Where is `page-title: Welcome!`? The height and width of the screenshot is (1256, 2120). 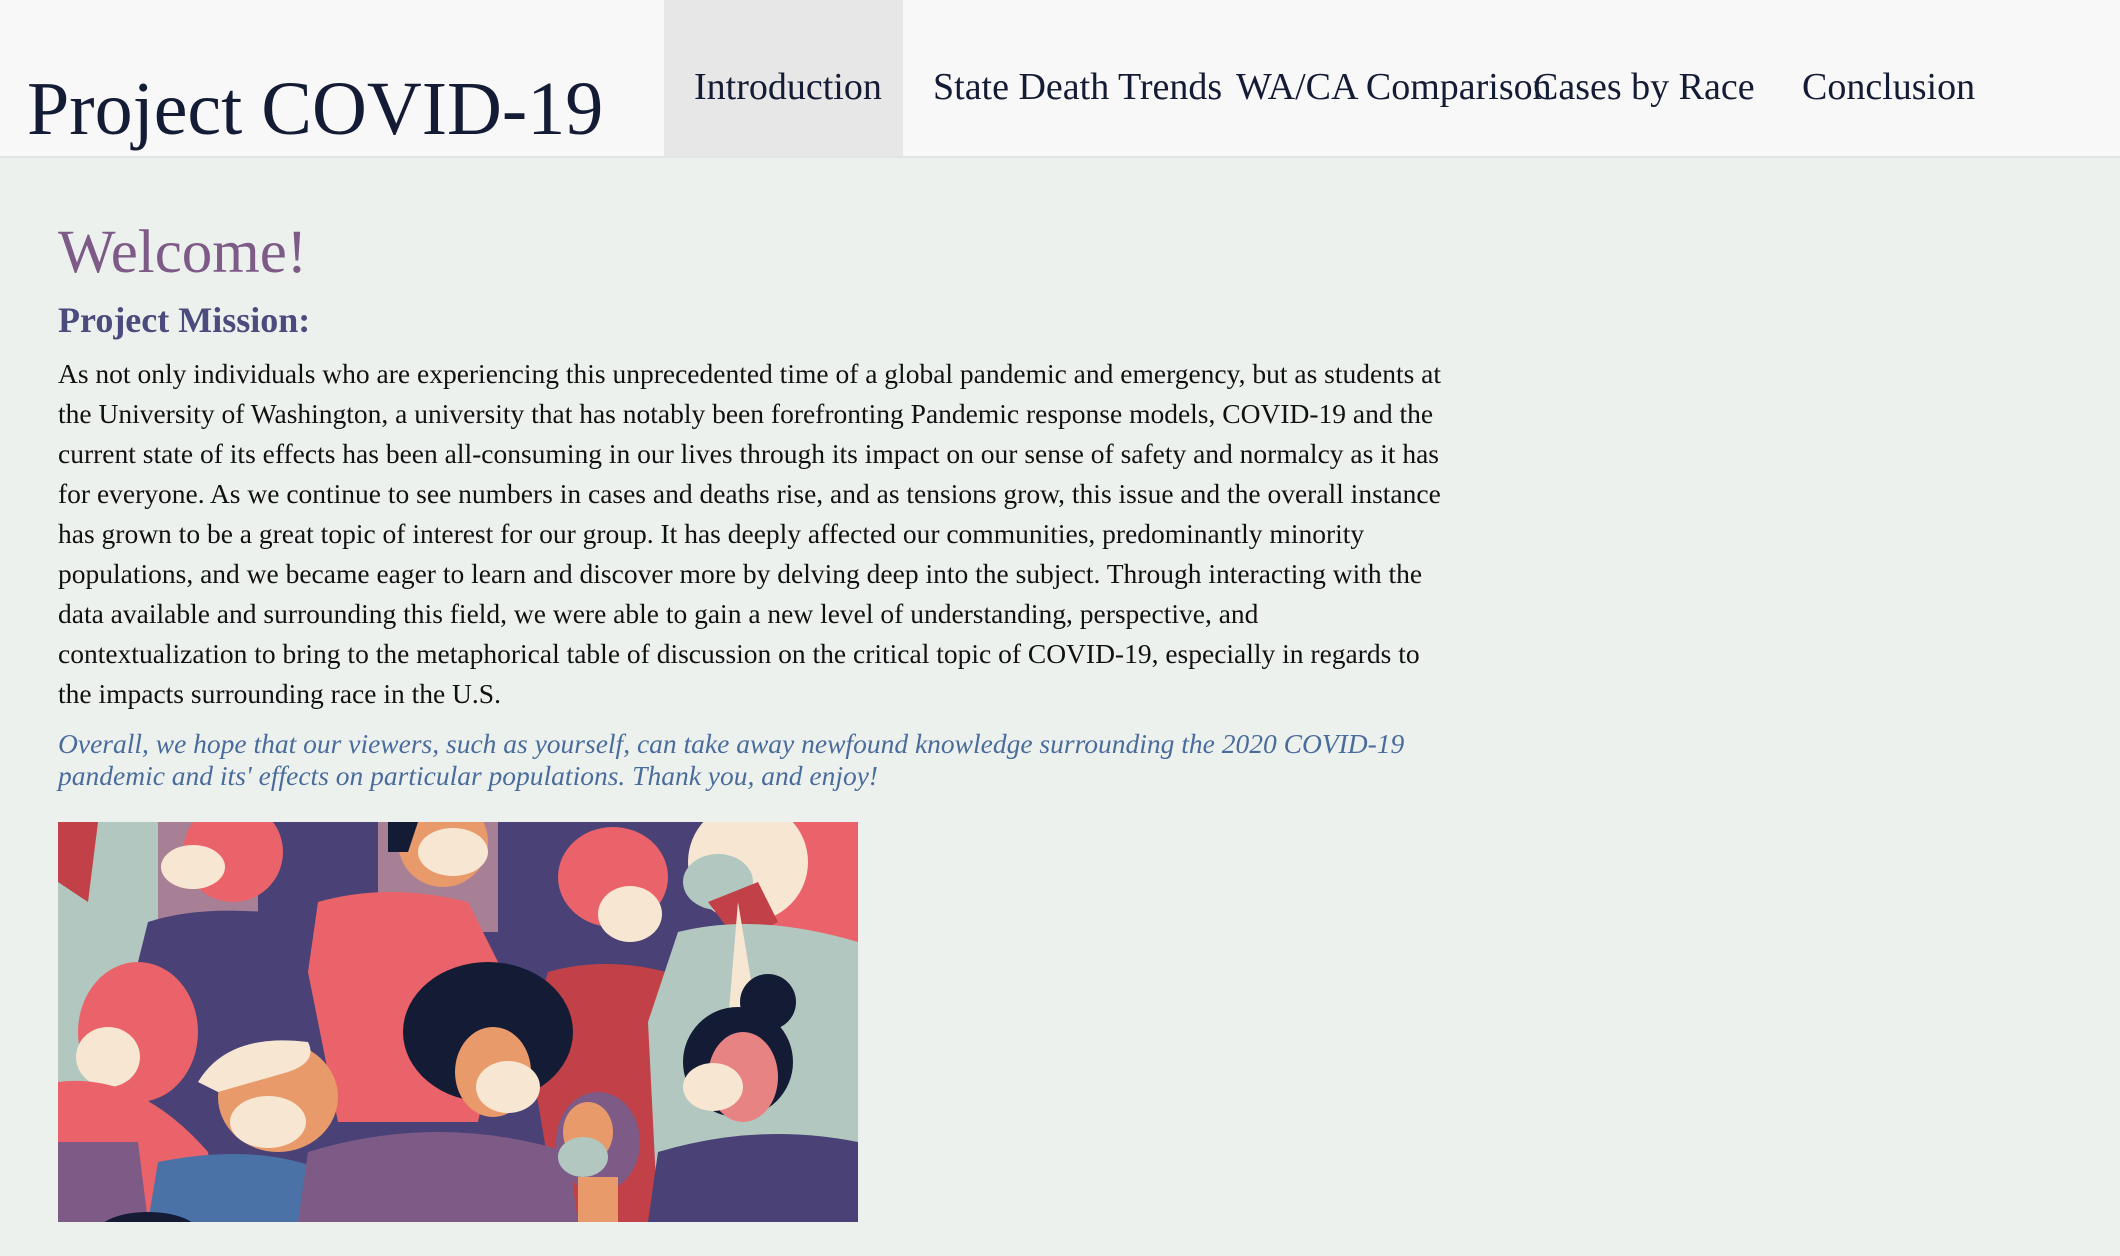 page-title: Welcome! is located at coordinates (183, 252).